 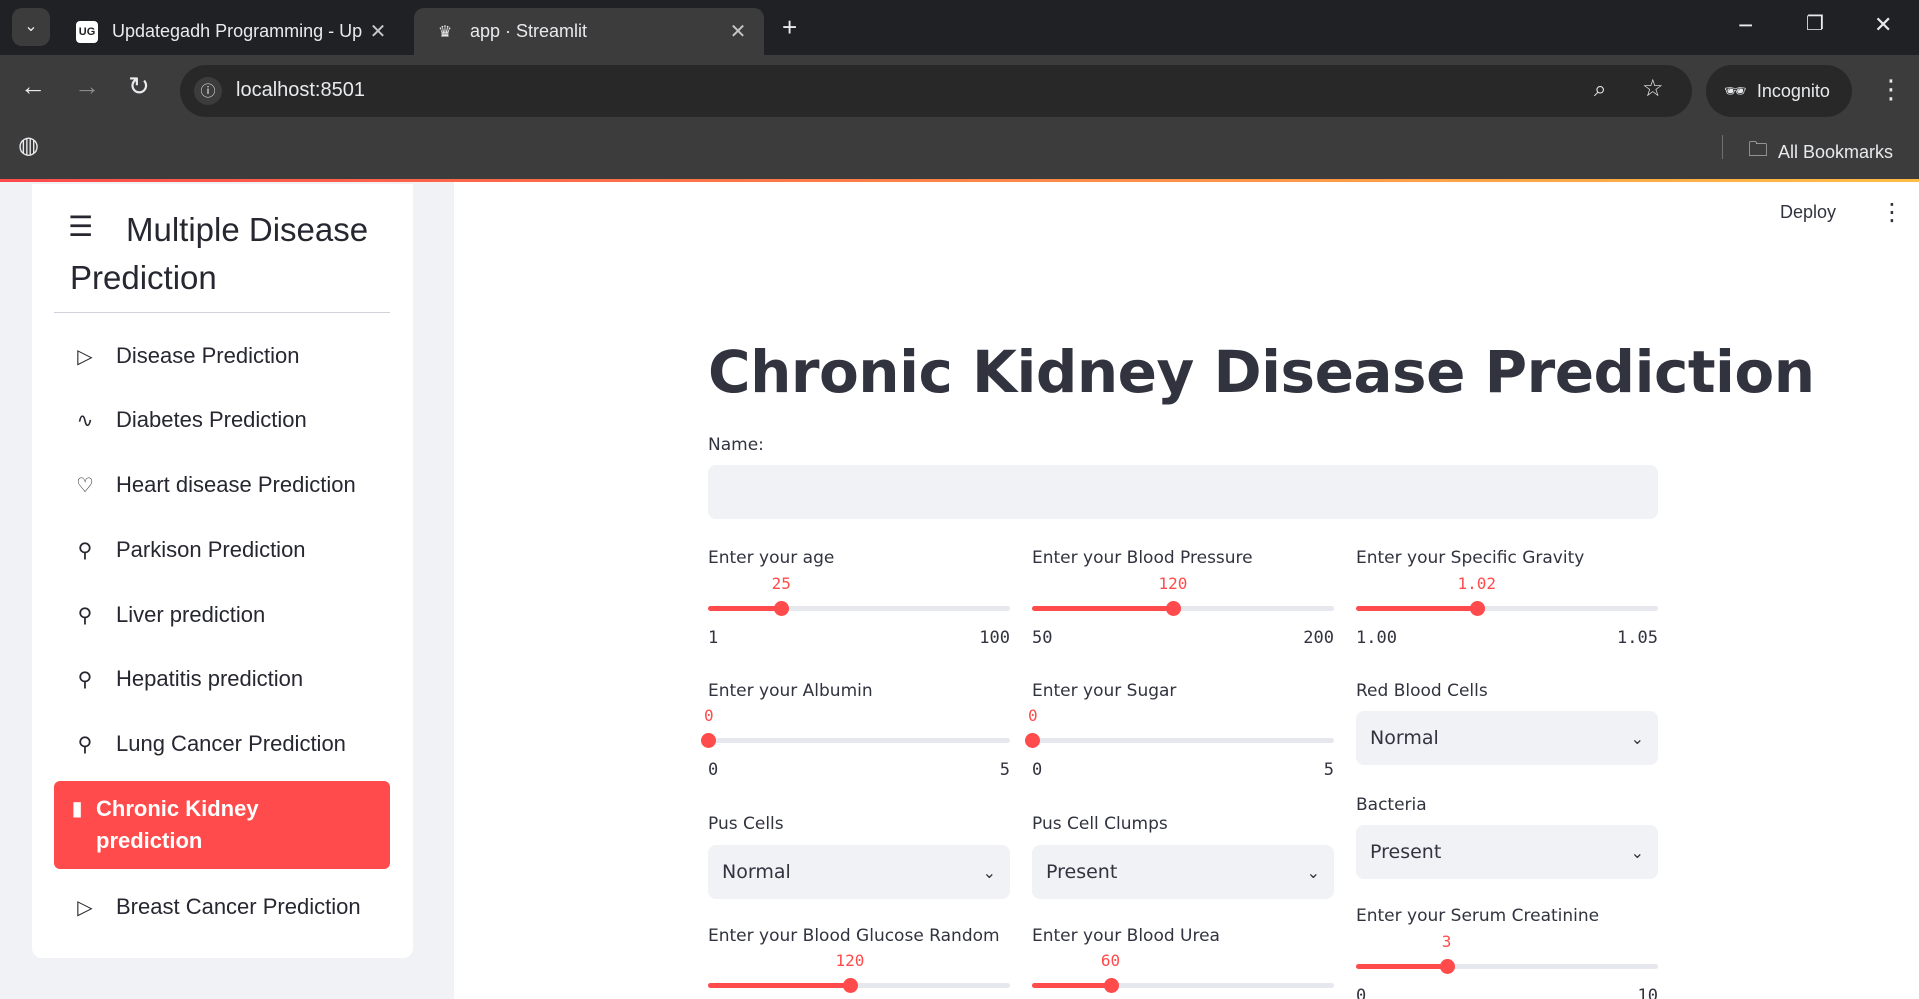 What do you see at coordinates (1477, 583) in the screenshot?
I see `slider-value: 1.02` at bounding box center [1477, 583].